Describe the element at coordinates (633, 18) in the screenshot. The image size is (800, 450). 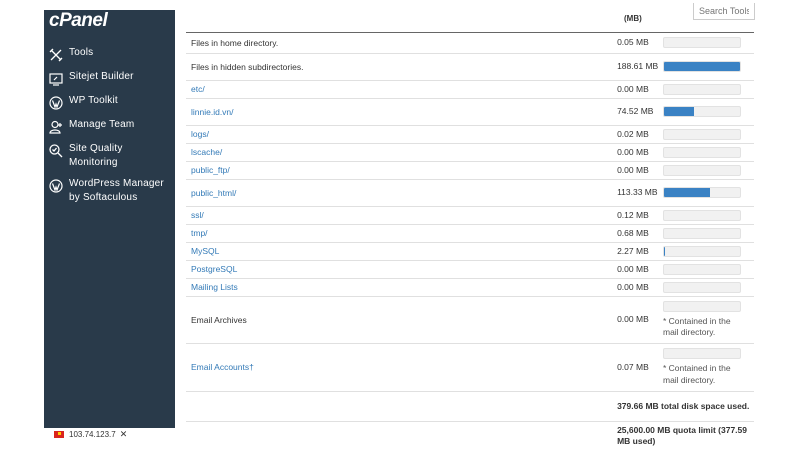
I see `size-column-header: (MB)` at that location.